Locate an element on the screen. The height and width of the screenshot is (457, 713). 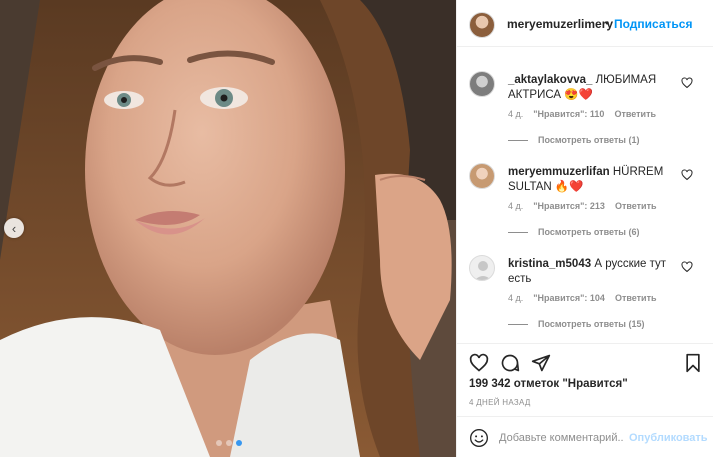
commenter-avatar-default is located at coordinates (482, 268).